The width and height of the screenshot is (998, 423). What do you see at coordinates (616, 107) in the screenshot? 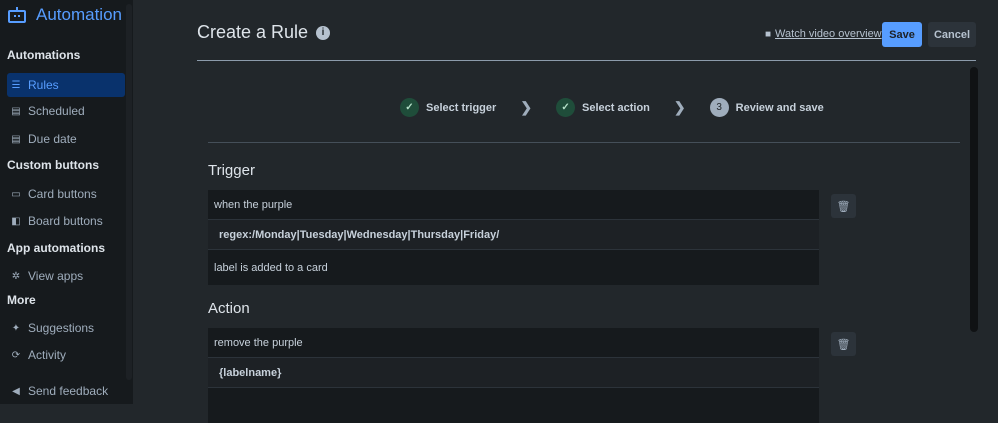
I see `step-select-action: Select action` at bounding box center [616, 107].